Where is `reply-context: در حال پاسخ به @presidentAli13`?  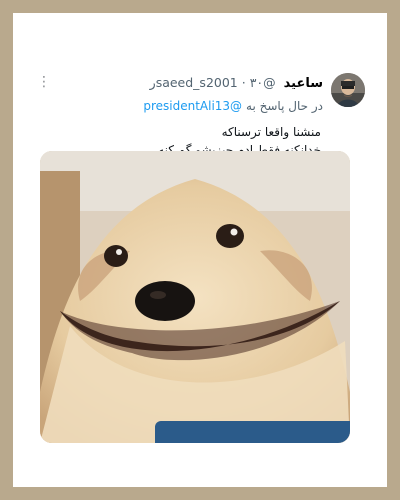
reply-context: در حال پاسخ به @presidentAli13 is located at coordinates (233, 106).